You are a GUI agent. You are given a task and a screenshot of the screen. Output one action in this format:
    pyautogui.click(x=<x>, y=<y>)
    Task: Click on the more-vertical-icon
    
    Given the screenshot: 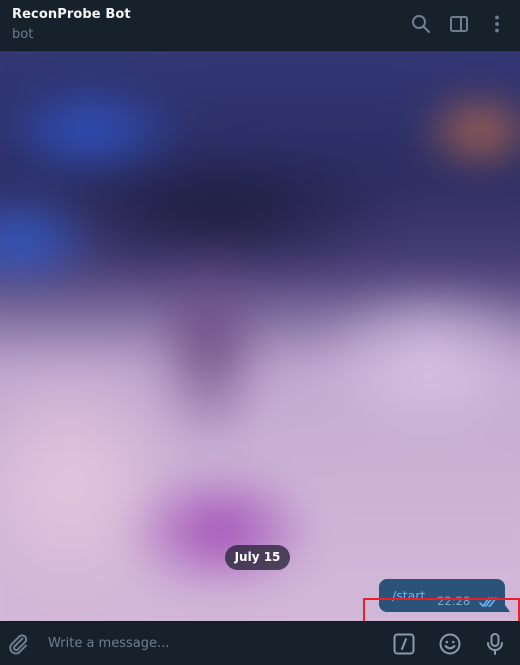 What is the action you would take?
    pyautogui.click(x=497, y=24)
    